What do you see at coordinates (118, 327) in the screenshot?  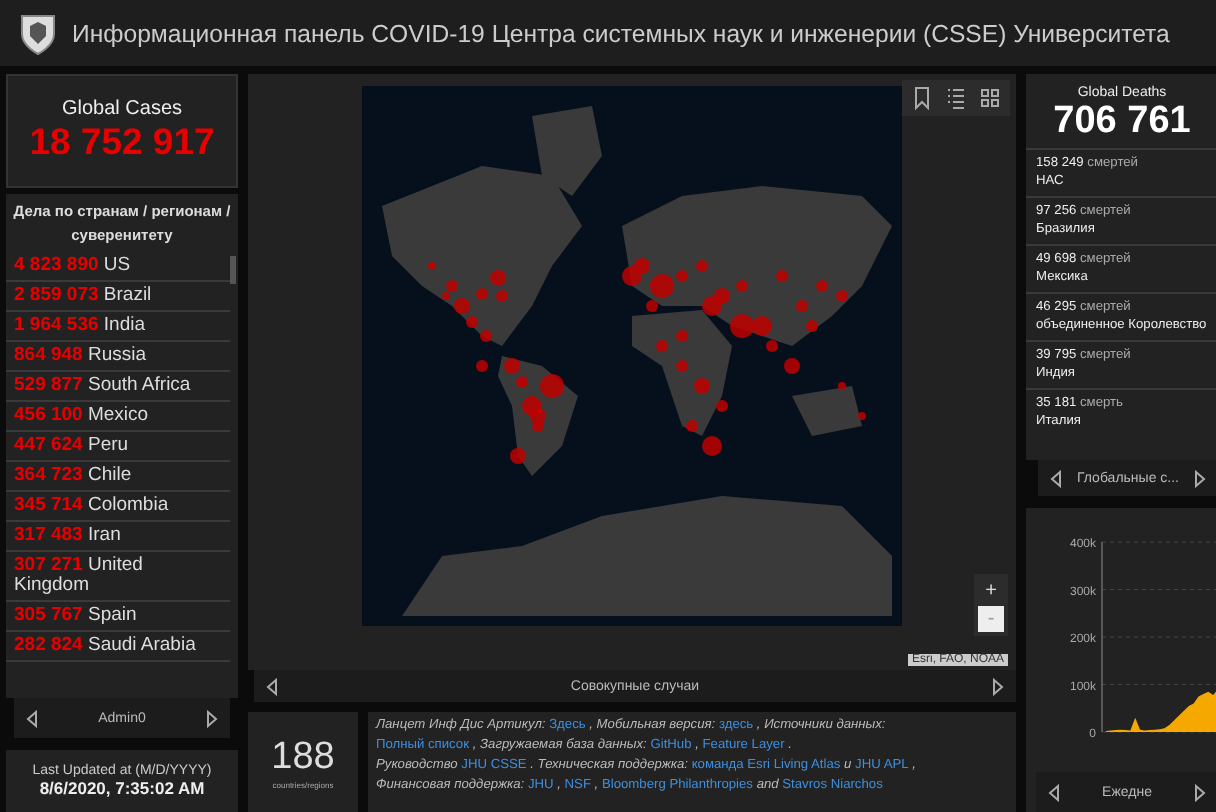 I see `country-row: 1 964 536 India` at bounding box center [118, 327].